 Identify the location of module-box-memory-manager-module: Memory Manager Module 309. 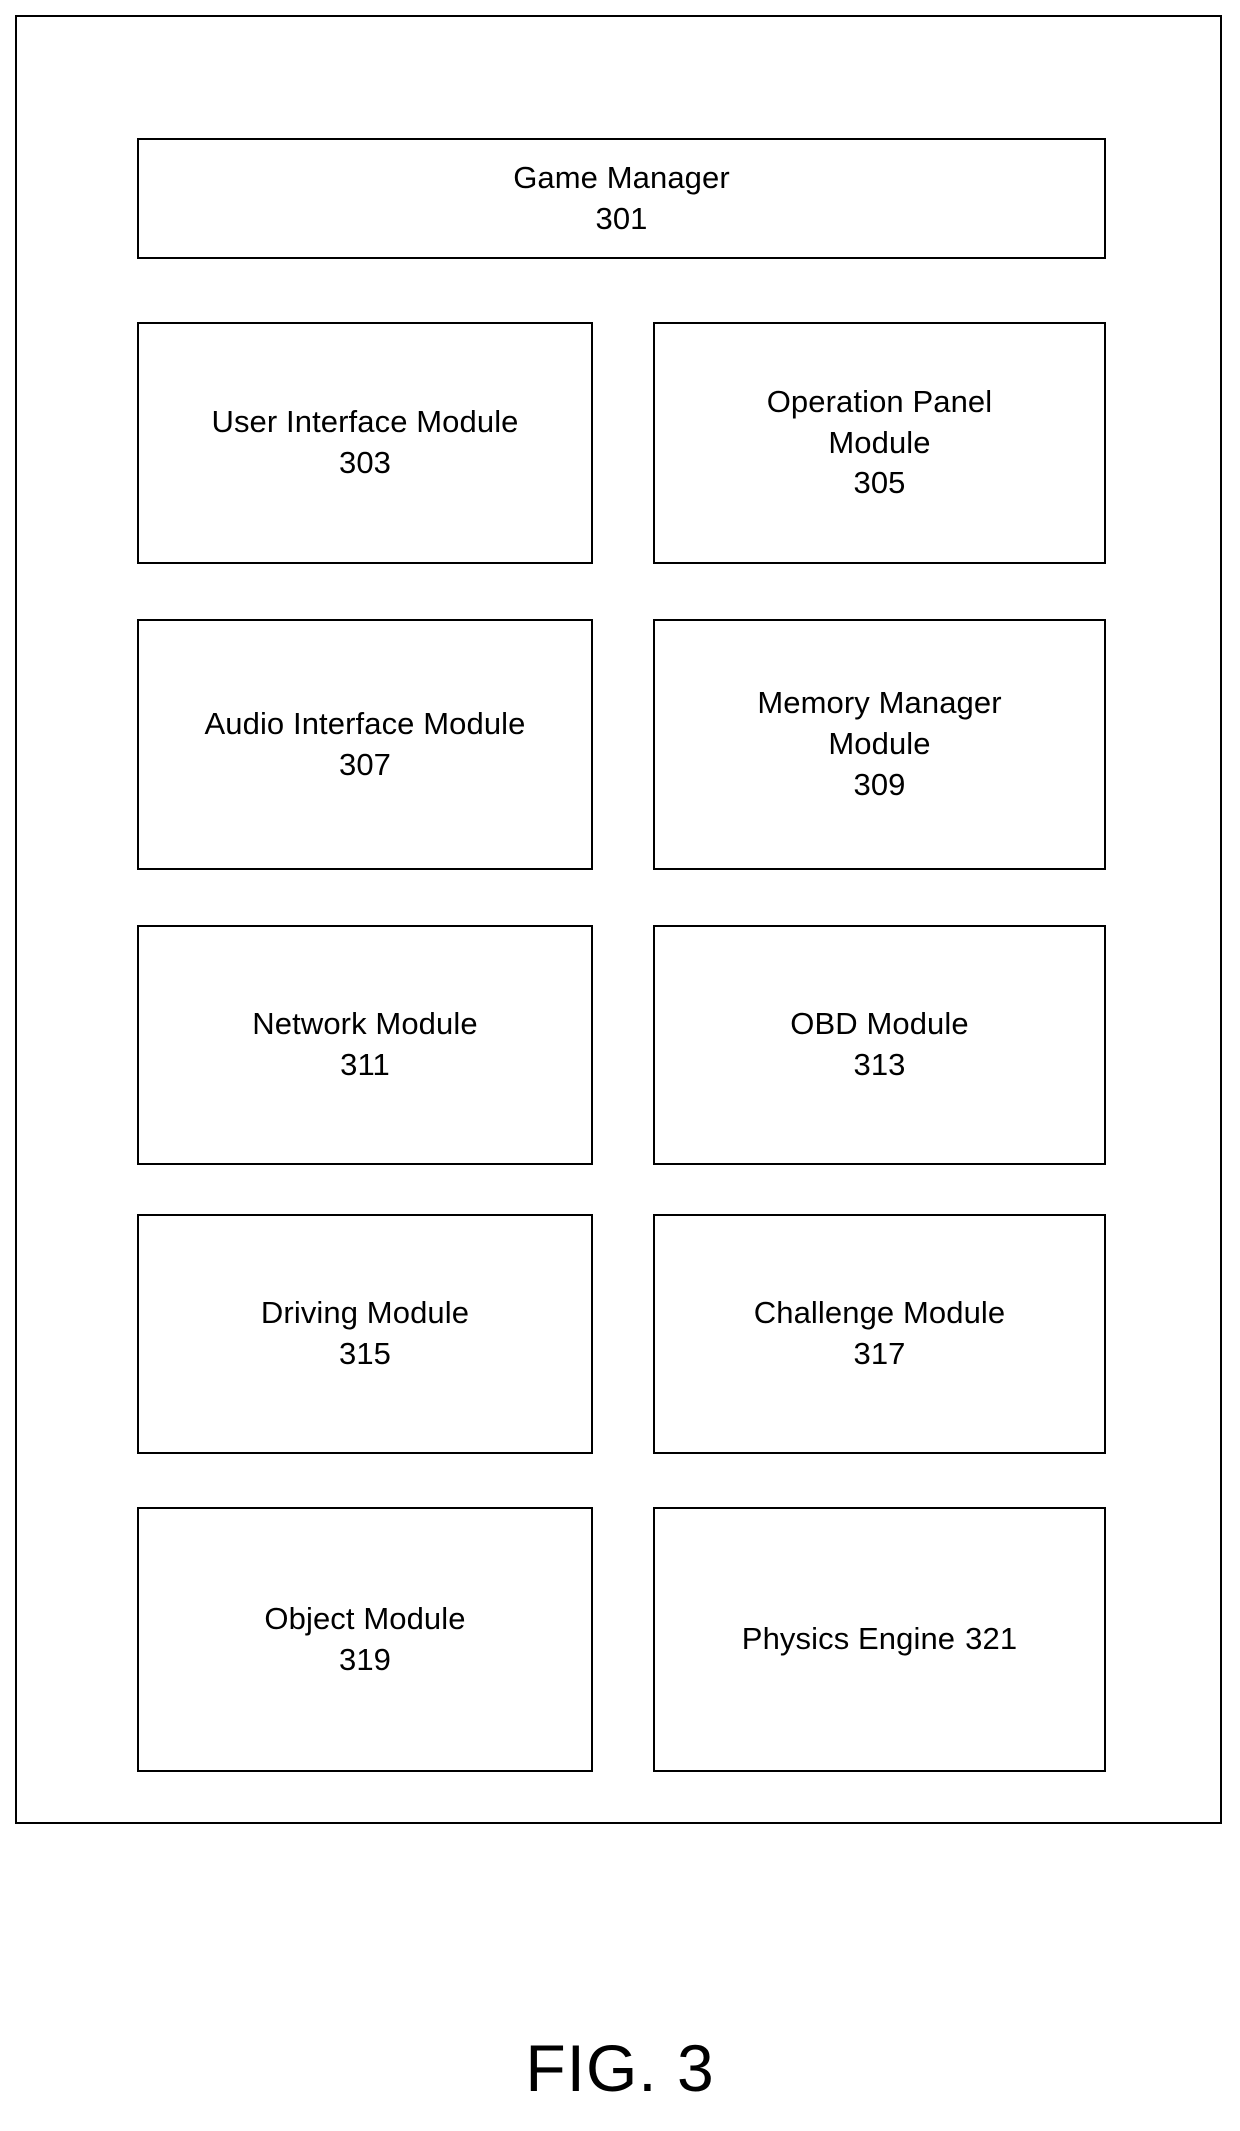
(879, 744).